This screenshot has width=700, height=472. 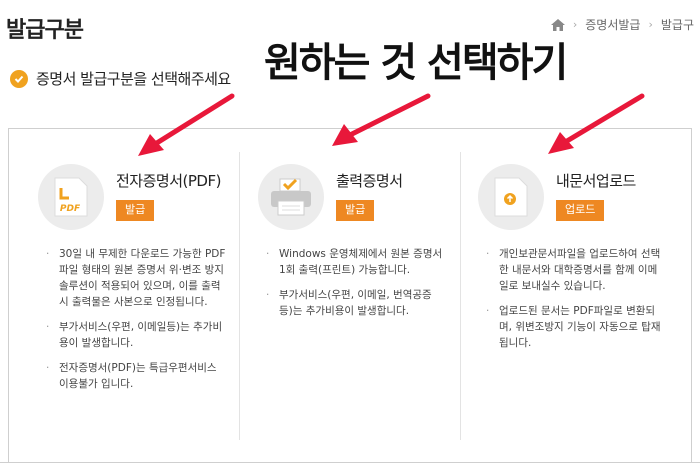 What do you see at coordinates (350, 462) in the screenshot?
I see `panel-border-bottom` at bounding box center [350, 462].